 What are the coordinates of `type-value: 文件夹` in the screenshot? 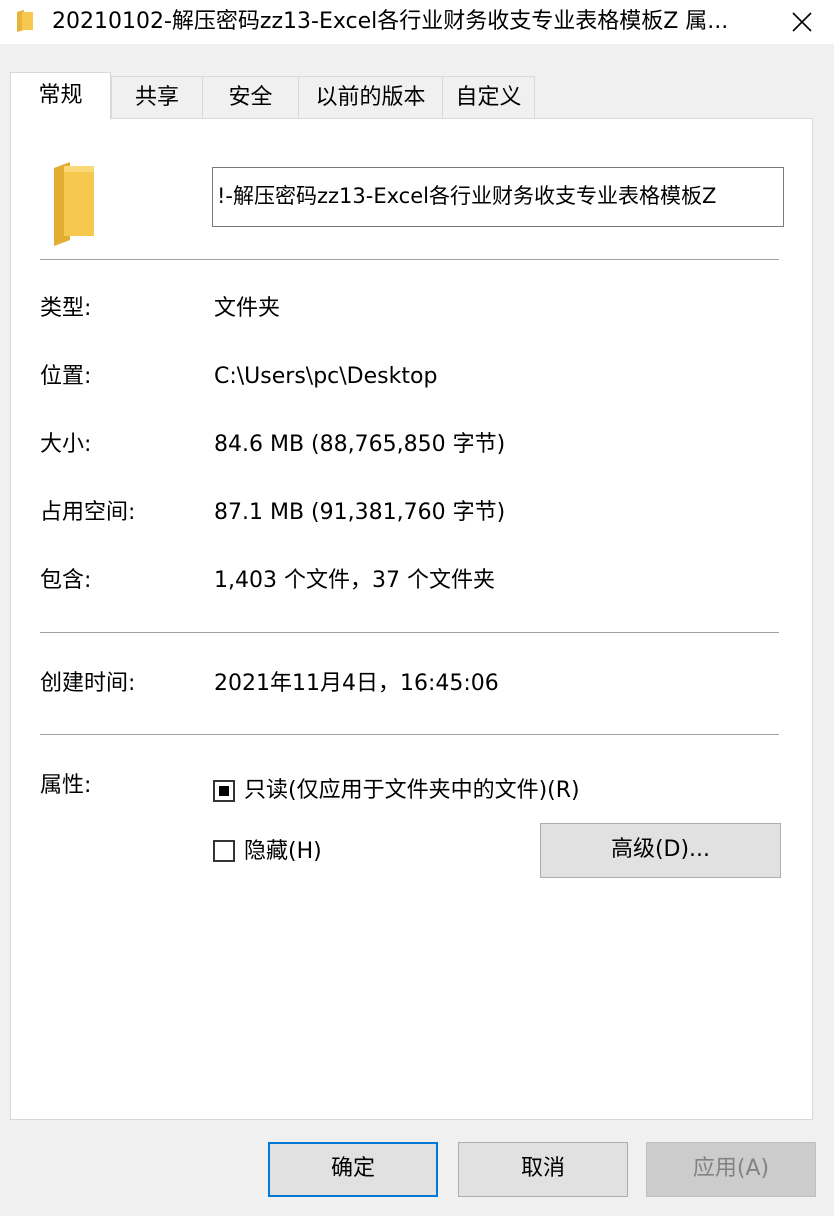 It's located at (247, 308).